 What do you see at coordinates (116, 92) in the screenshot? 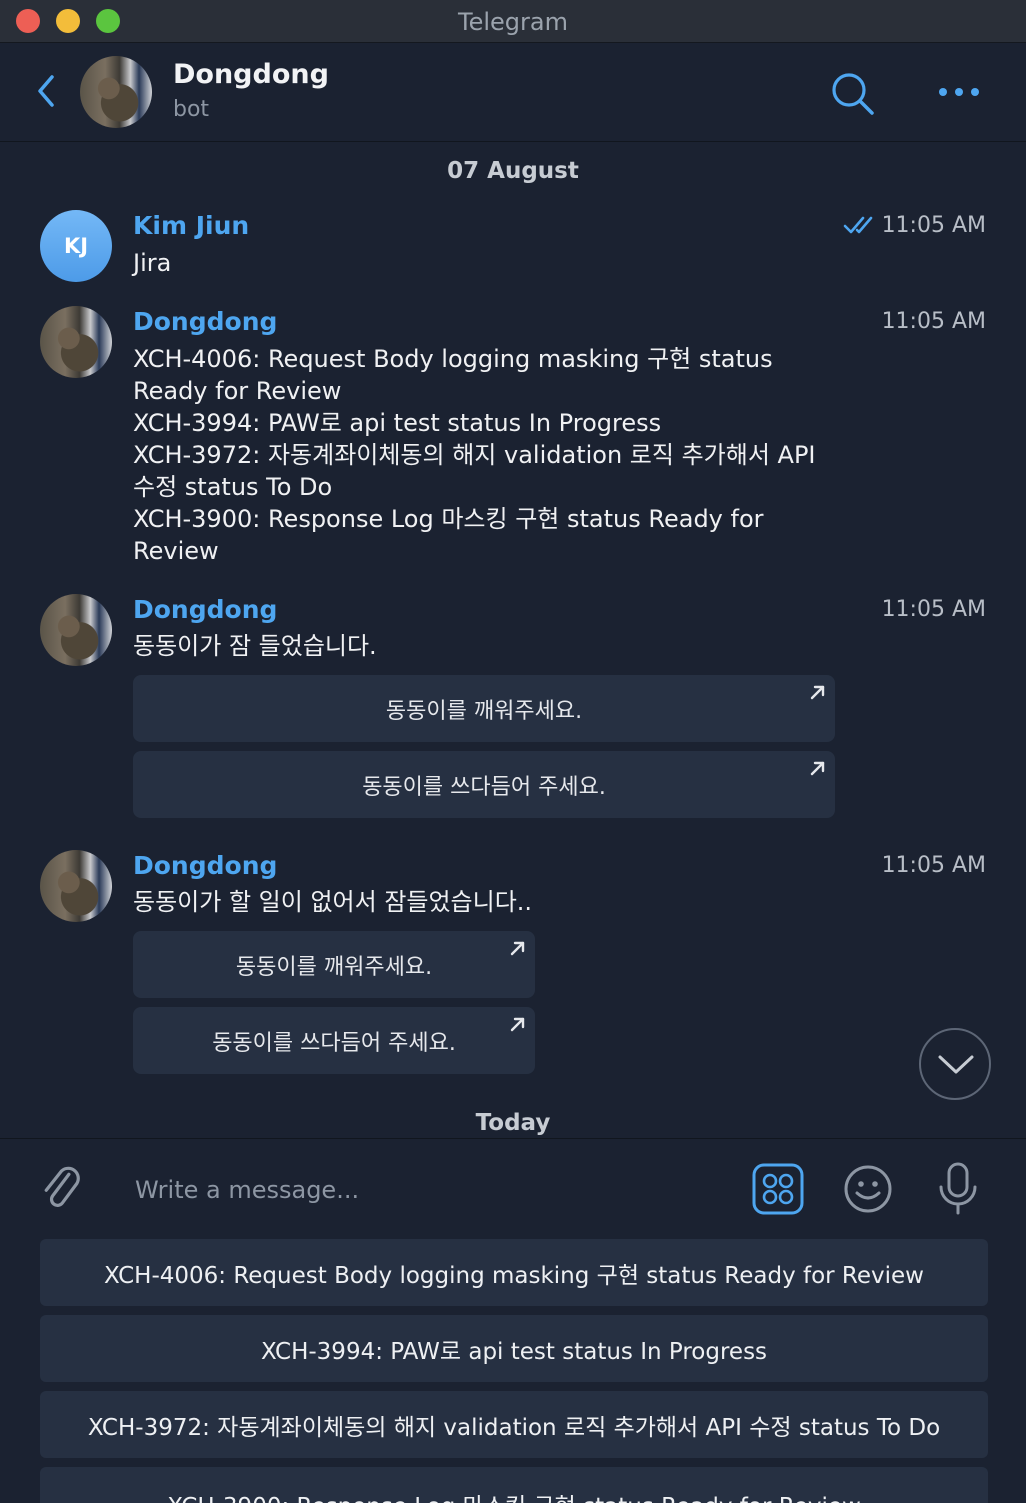
I see `chat-avatar` at bounding box center [116, 92].